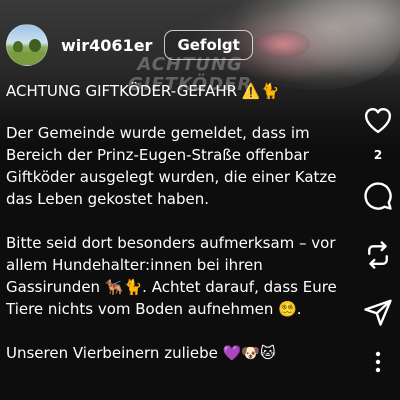 The image size is (400, 400). I want to click on send-icon, so click(378, 312).